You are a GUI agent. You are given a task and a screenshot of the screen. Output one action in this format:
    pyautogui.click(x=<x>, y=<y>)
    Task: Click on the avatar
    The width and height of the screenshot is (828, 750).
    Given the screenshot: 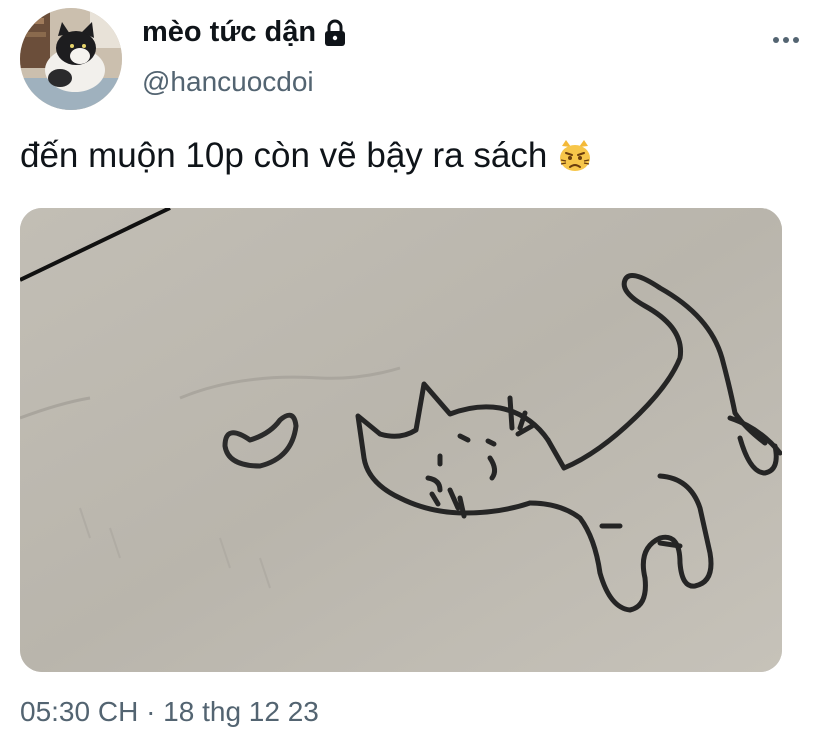 What is the action you would take?
    pyautogui.click(x=71, y=59)
    